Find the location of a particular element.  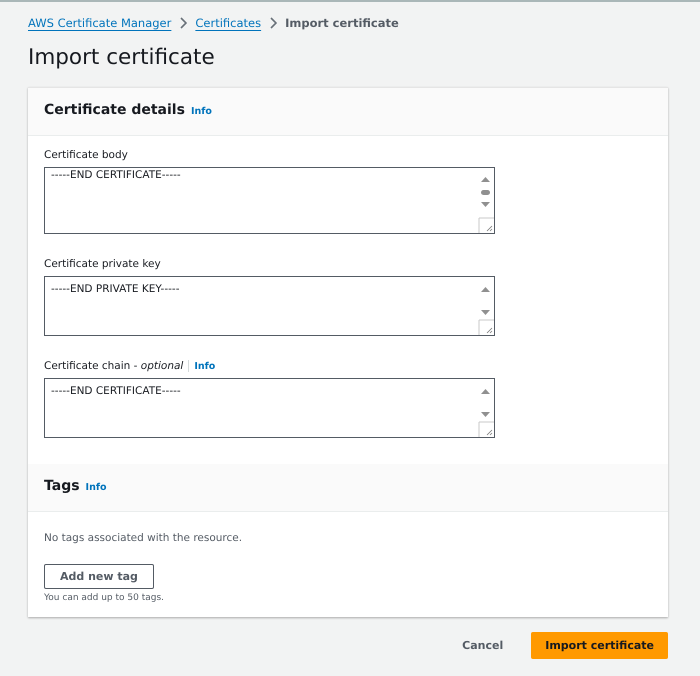

breadcrumb-current: Import certificate is located at coordinates (342, 23).